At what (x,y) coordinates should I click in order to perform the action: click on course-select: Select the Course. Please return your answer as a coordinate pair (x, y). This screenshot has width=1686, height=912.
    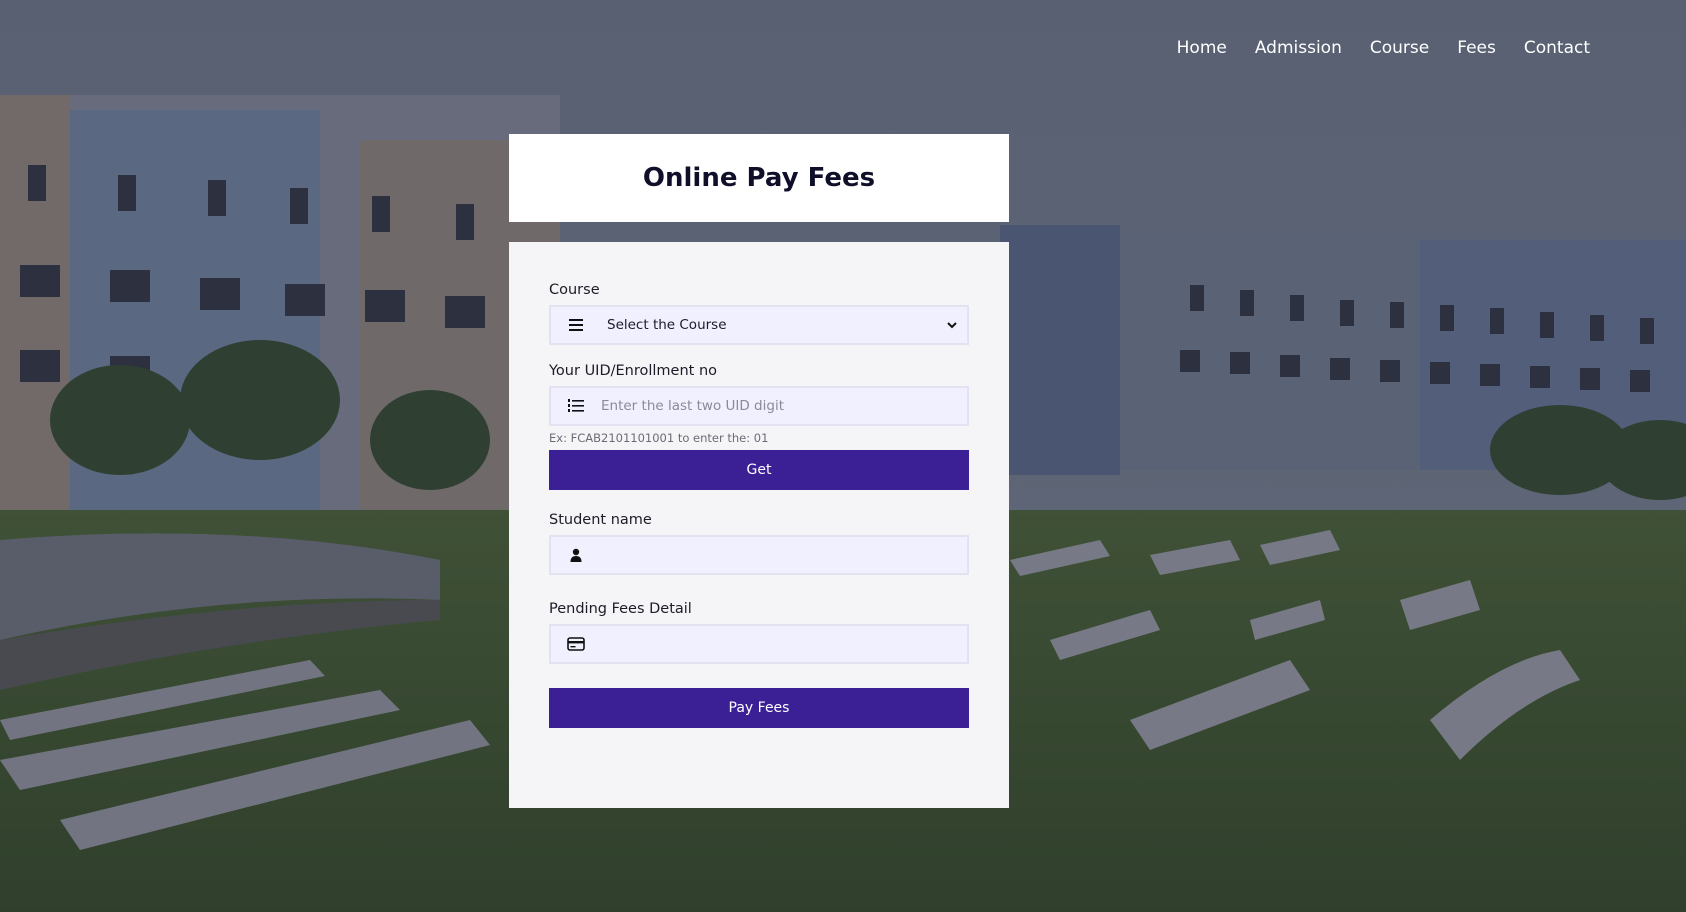
    Looking at the image, I should click on (784, 325).